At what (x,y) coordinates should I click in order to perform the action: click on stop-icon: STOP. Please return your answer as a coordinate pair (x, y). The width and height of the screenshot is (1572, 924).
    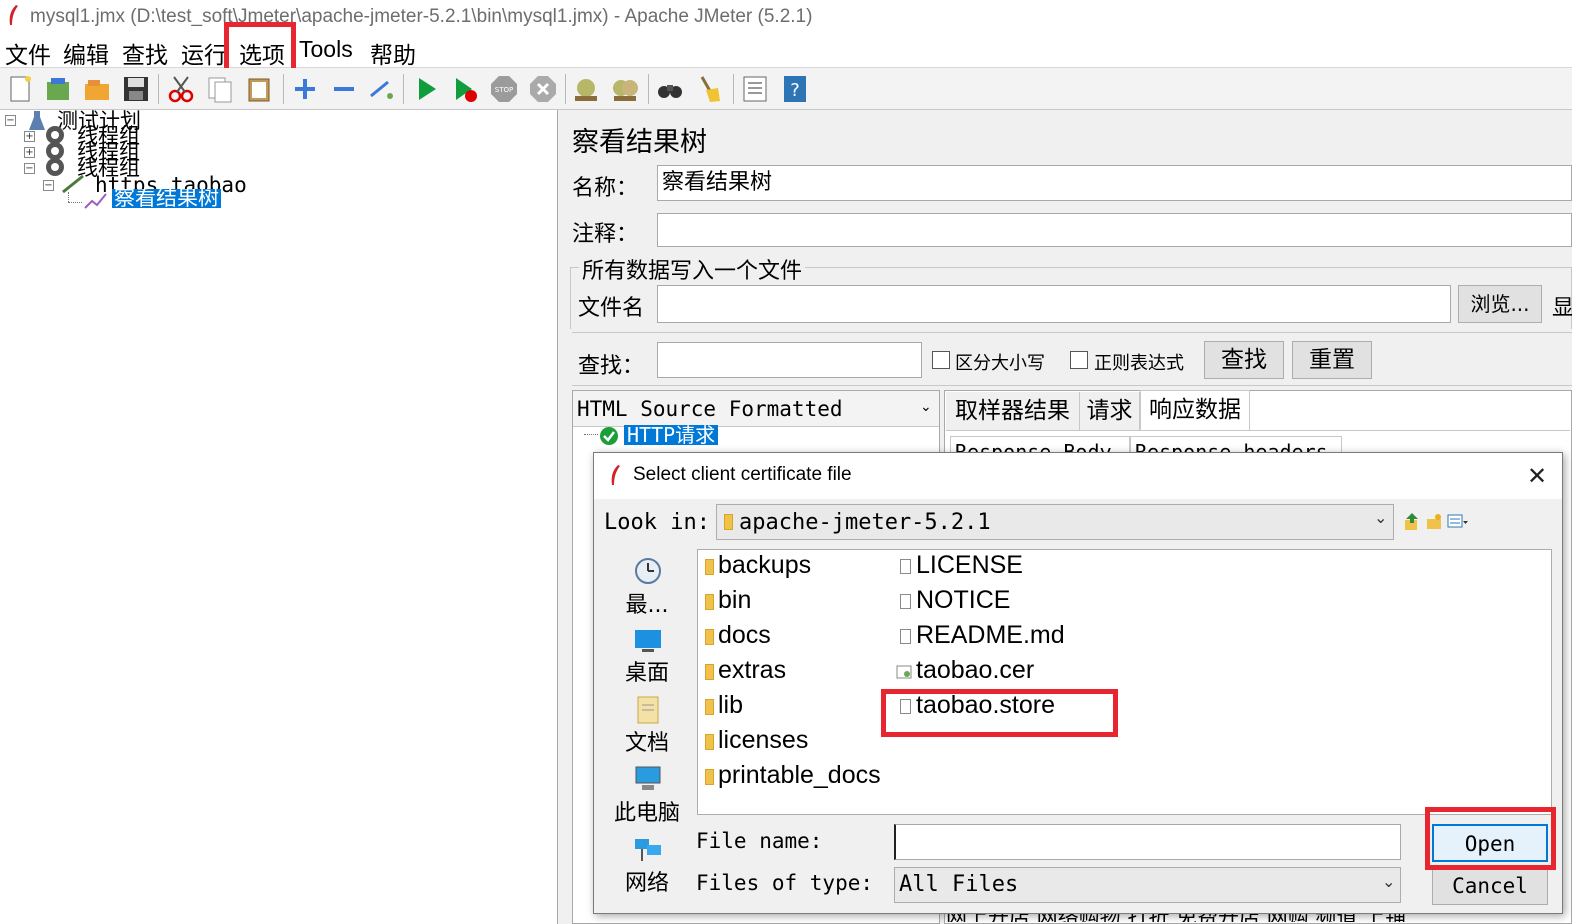
    Looking at the image, I should click on (504, 89).